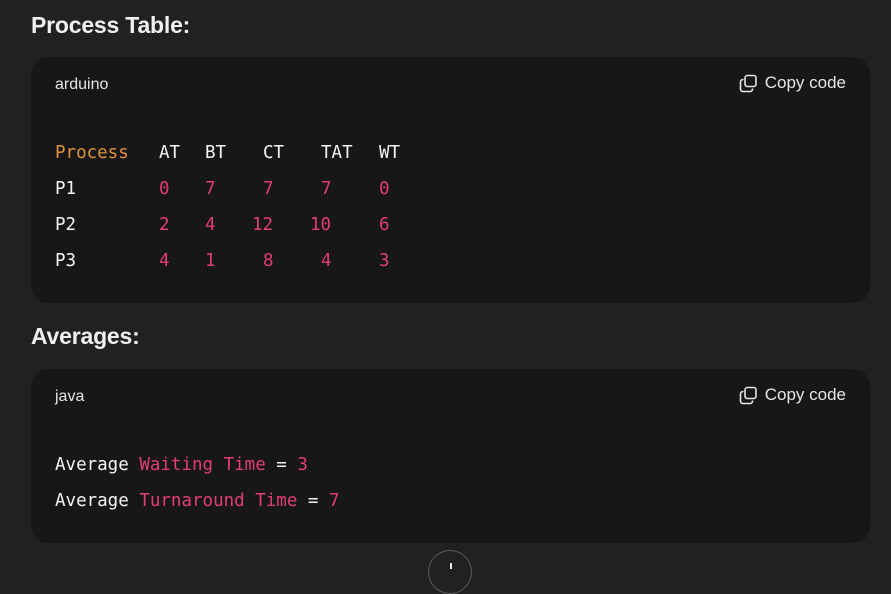  What do you see at coordinates (274, 153) in the screenshot?
I see `header-ct: CT` at bounding box center [274, 153].